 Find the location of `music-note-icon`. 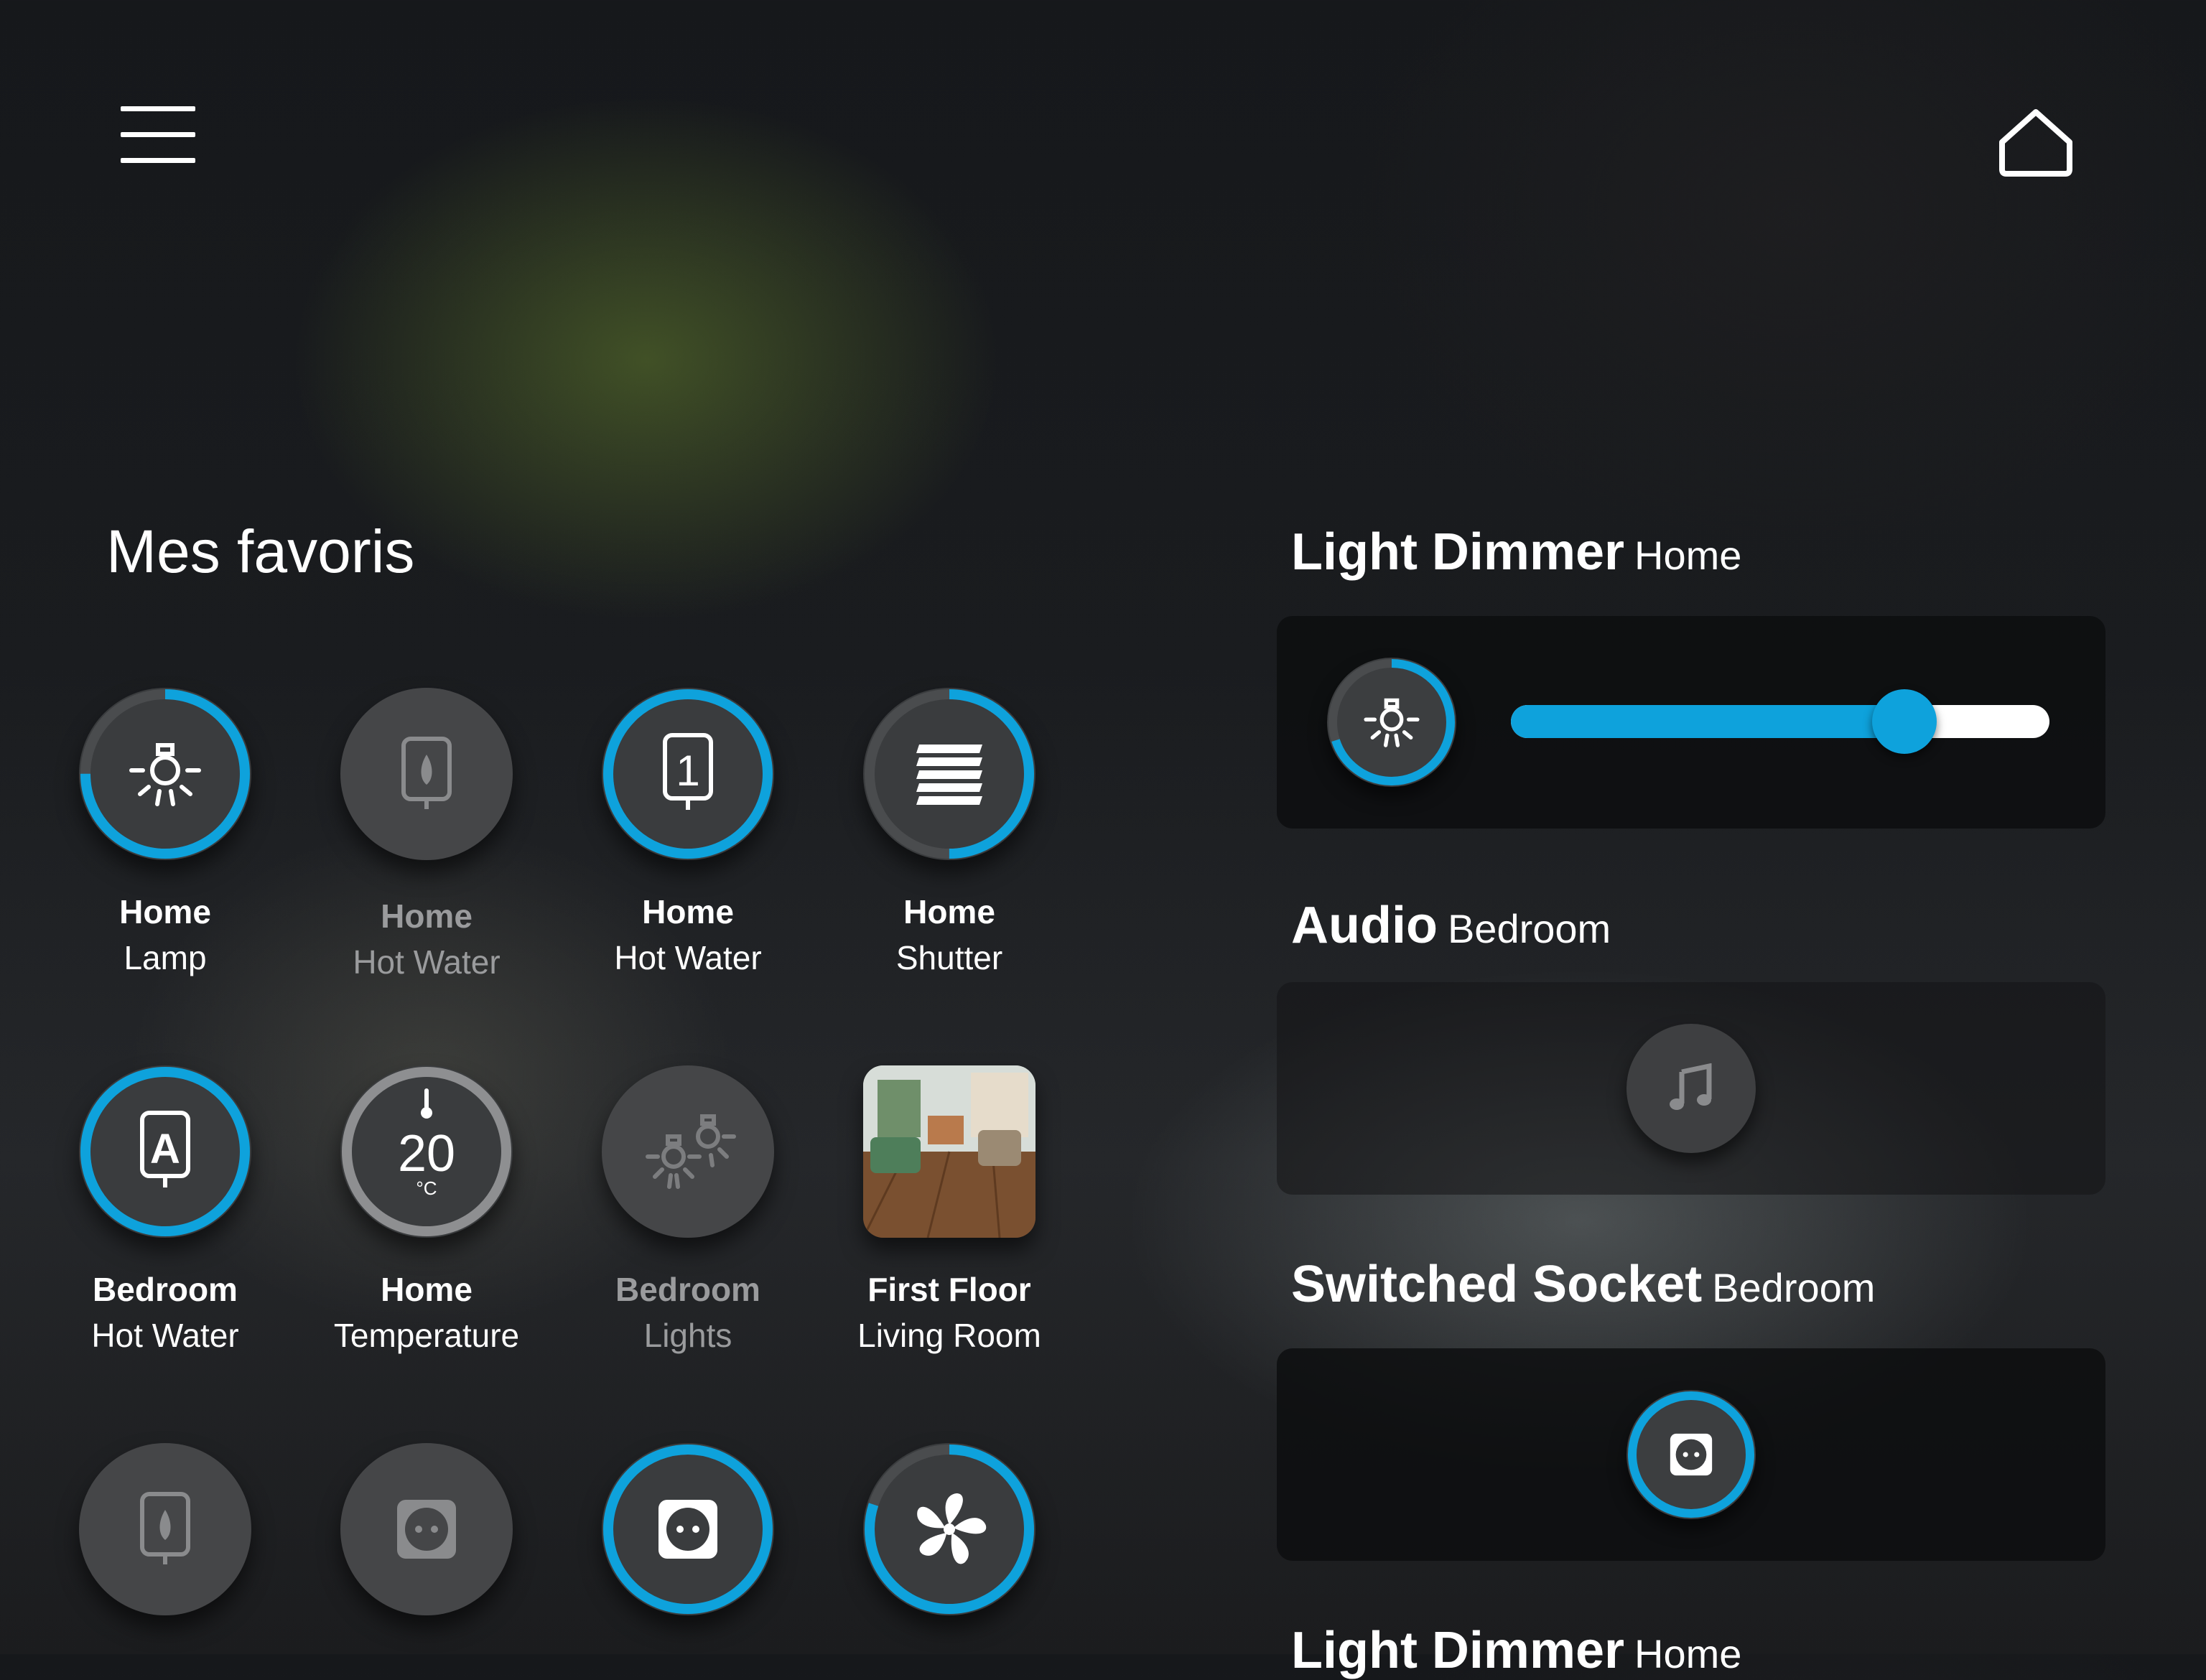

music-note-icon is located at coordinates (1691, 1086).